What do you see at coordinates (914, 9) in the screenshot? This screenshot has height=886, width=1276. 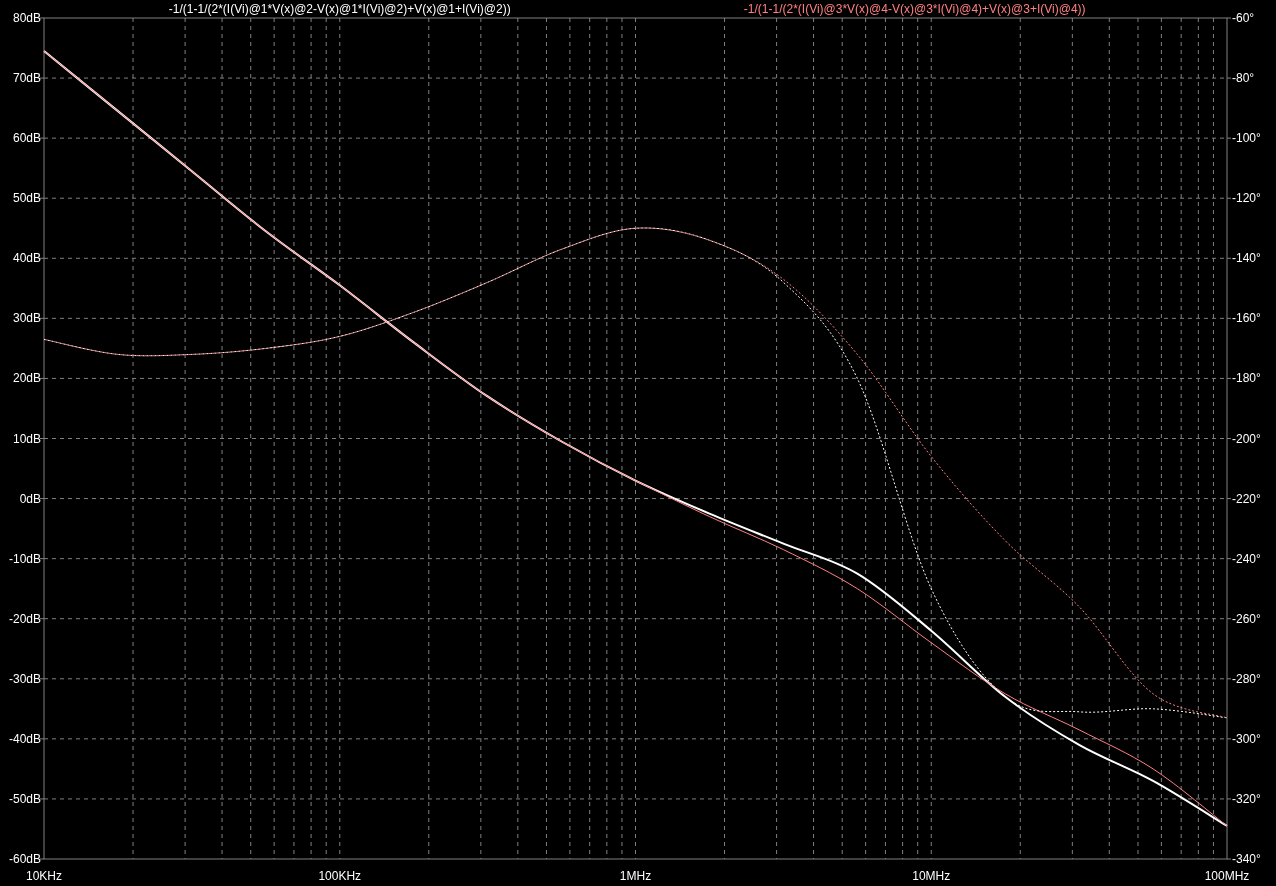 I see `trace-label: -1/(1-1/(2*(I(Vi)@3*V(x)@4-V(x)@3*I(Vi)@4)+V(x)@3+I(Vi)@4))` at bounding box center [914, 9].